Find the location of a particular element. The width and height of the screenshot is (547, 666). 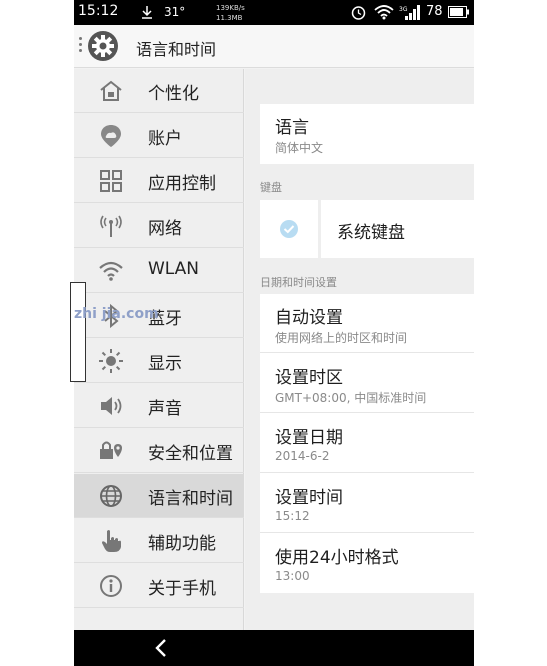

watermark-text: zhi jia.com is located at coordinates (116, 314).